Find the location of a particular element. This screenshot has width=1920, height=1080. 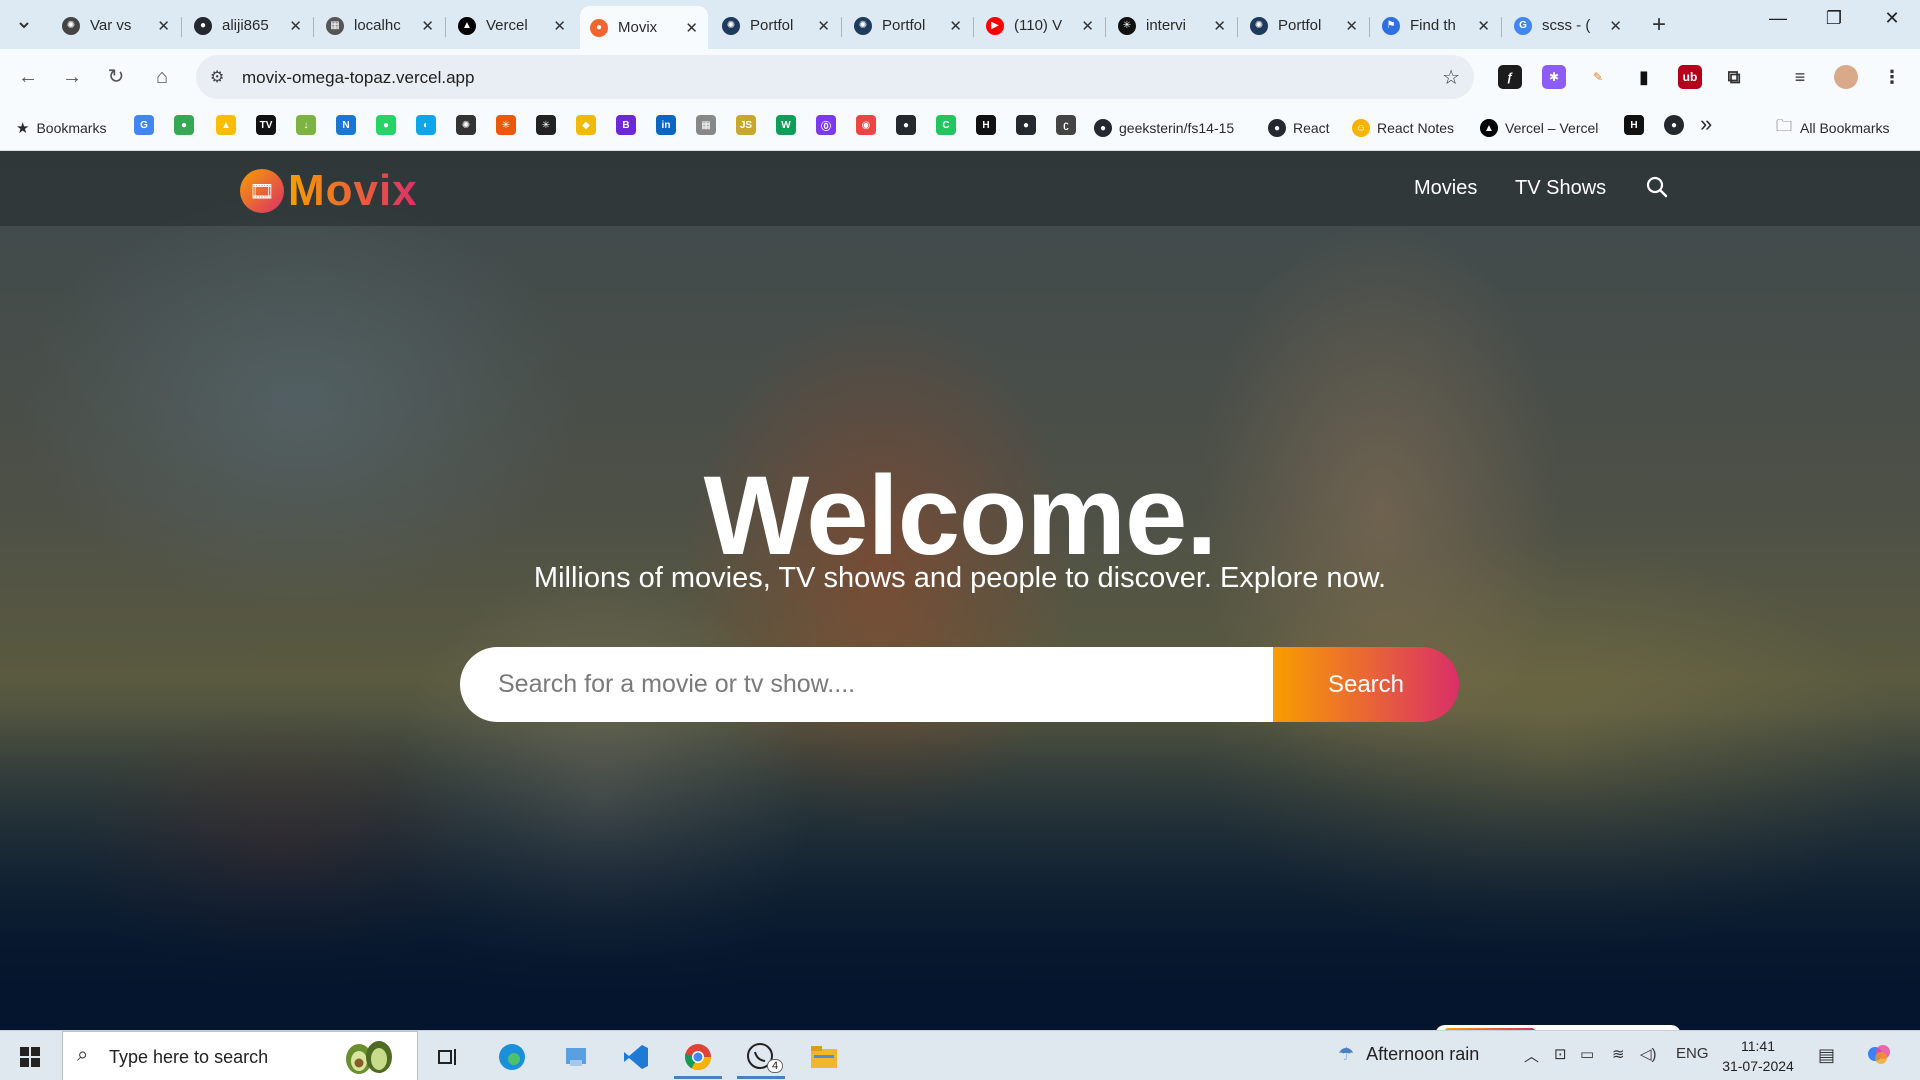

weather-widget: ☂ Afternoon rain is located at coordinates (1408, 1054).